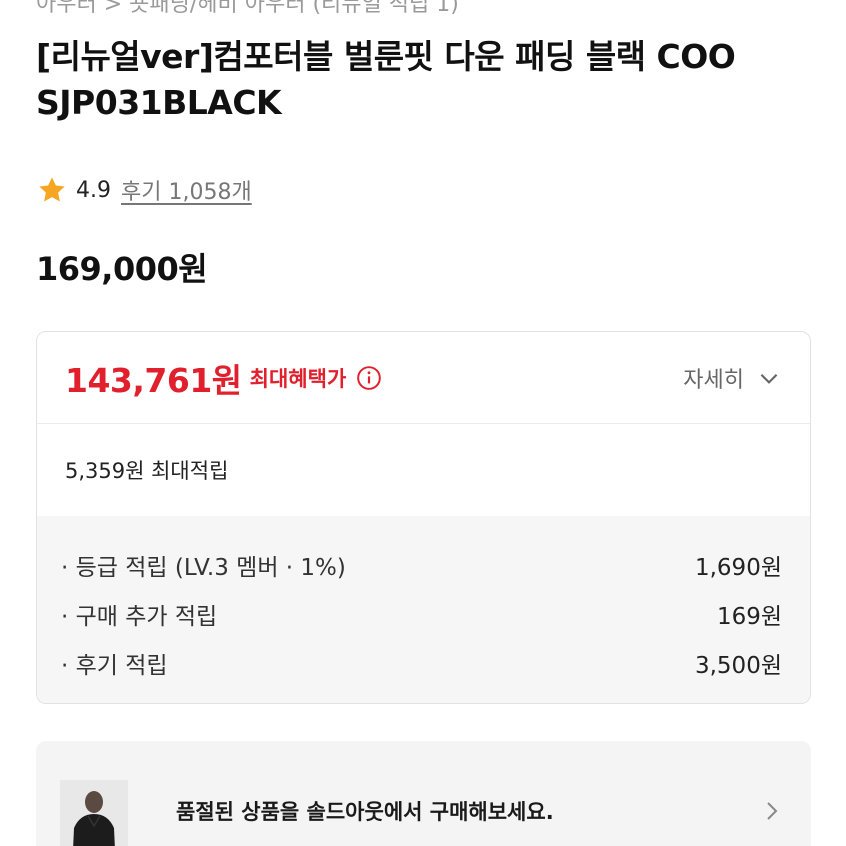  Describe the element at coordinates (738, 567) in the screenshot. I see `points-amount: 1,690원` at that location.